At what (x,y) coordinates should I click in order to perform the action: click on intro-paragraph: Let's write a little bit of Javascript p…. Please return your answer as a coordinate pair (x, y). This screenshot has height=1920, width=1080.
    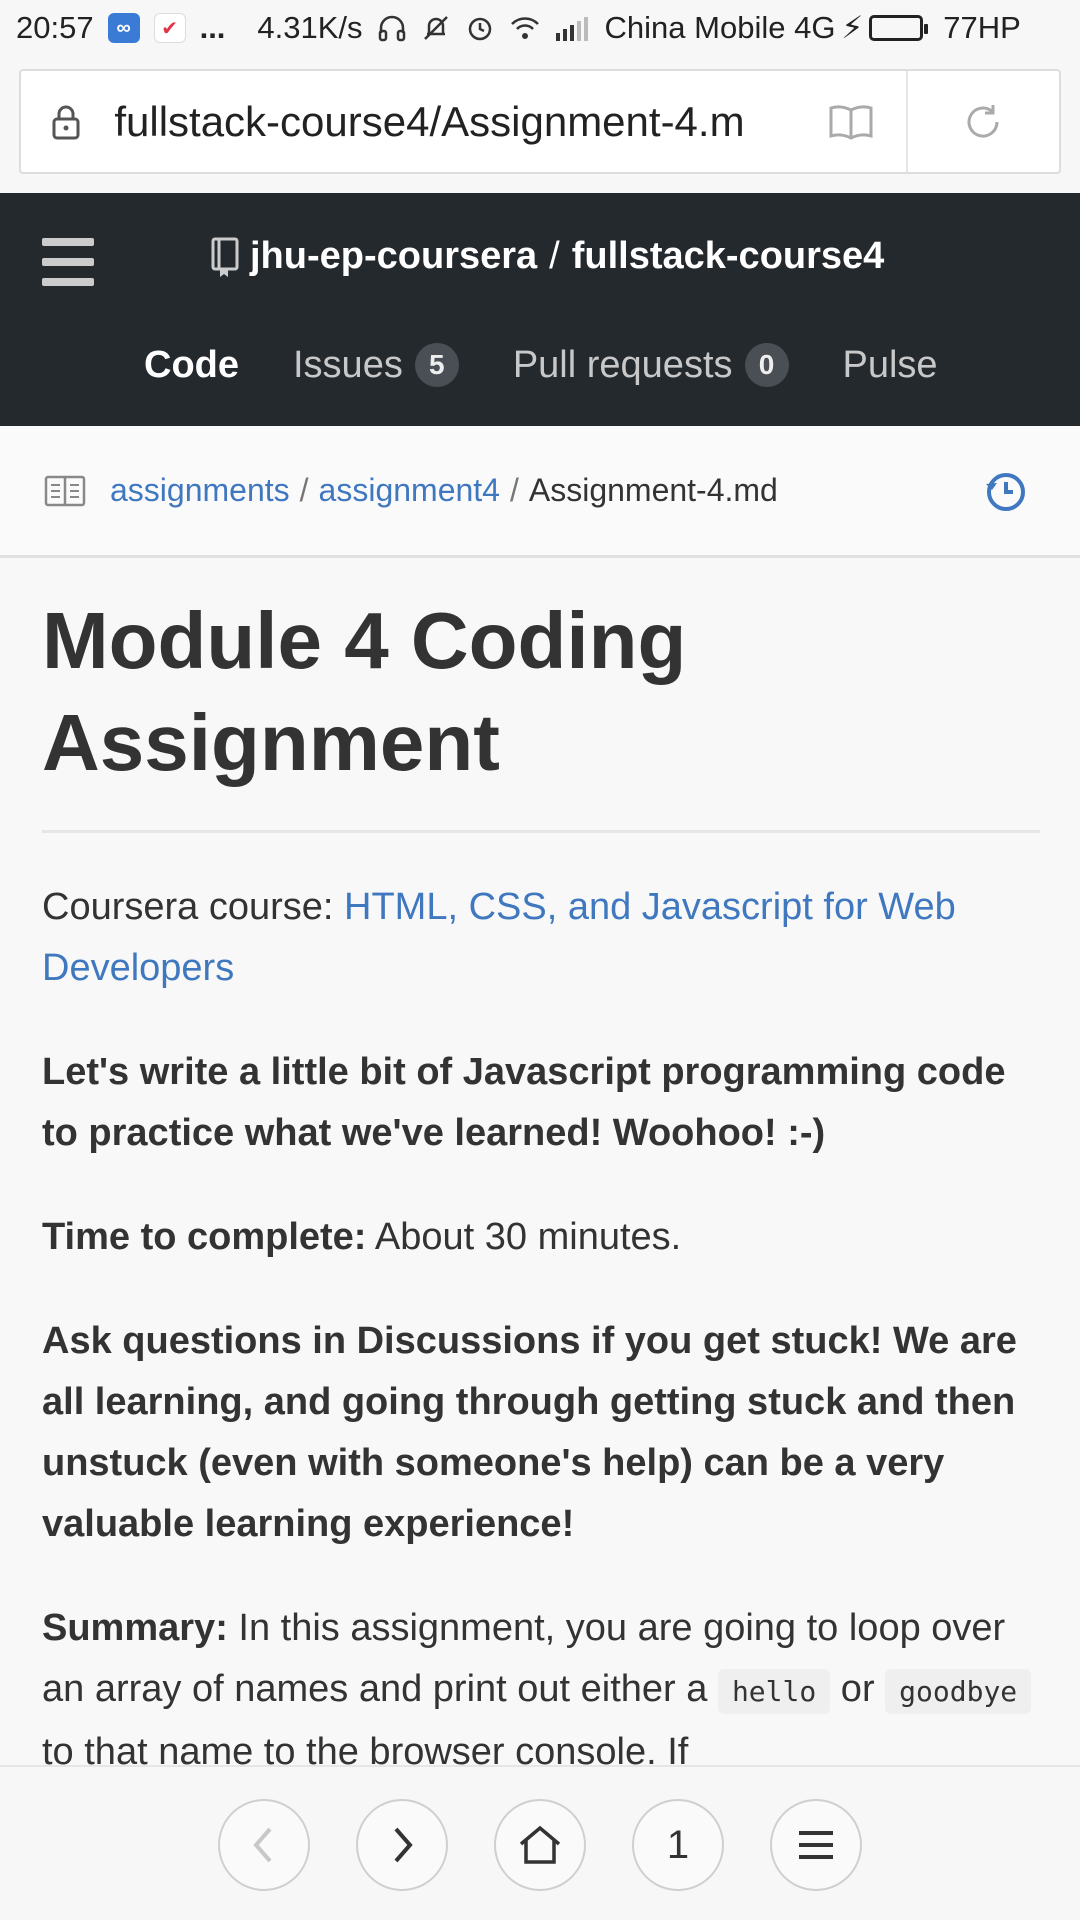
    Looking at the image, I should click on (541, 1103).